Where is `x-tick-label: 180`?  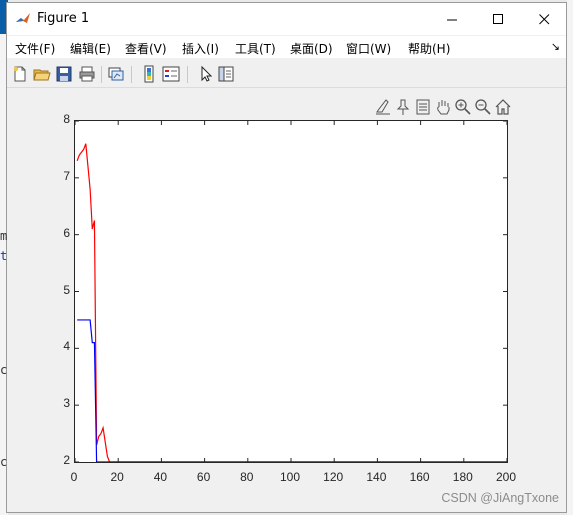 x-tick-label: 180 is located at coordinates (462, 477).